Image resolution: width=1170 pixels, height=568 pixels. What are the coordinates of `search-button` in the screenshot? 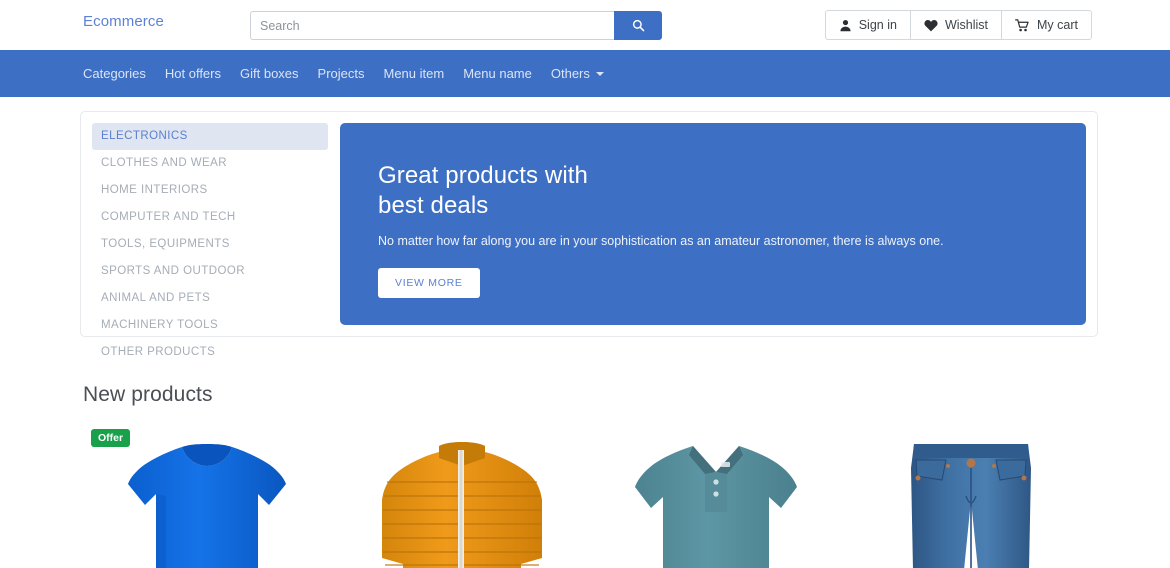 It's located at (638, 25).